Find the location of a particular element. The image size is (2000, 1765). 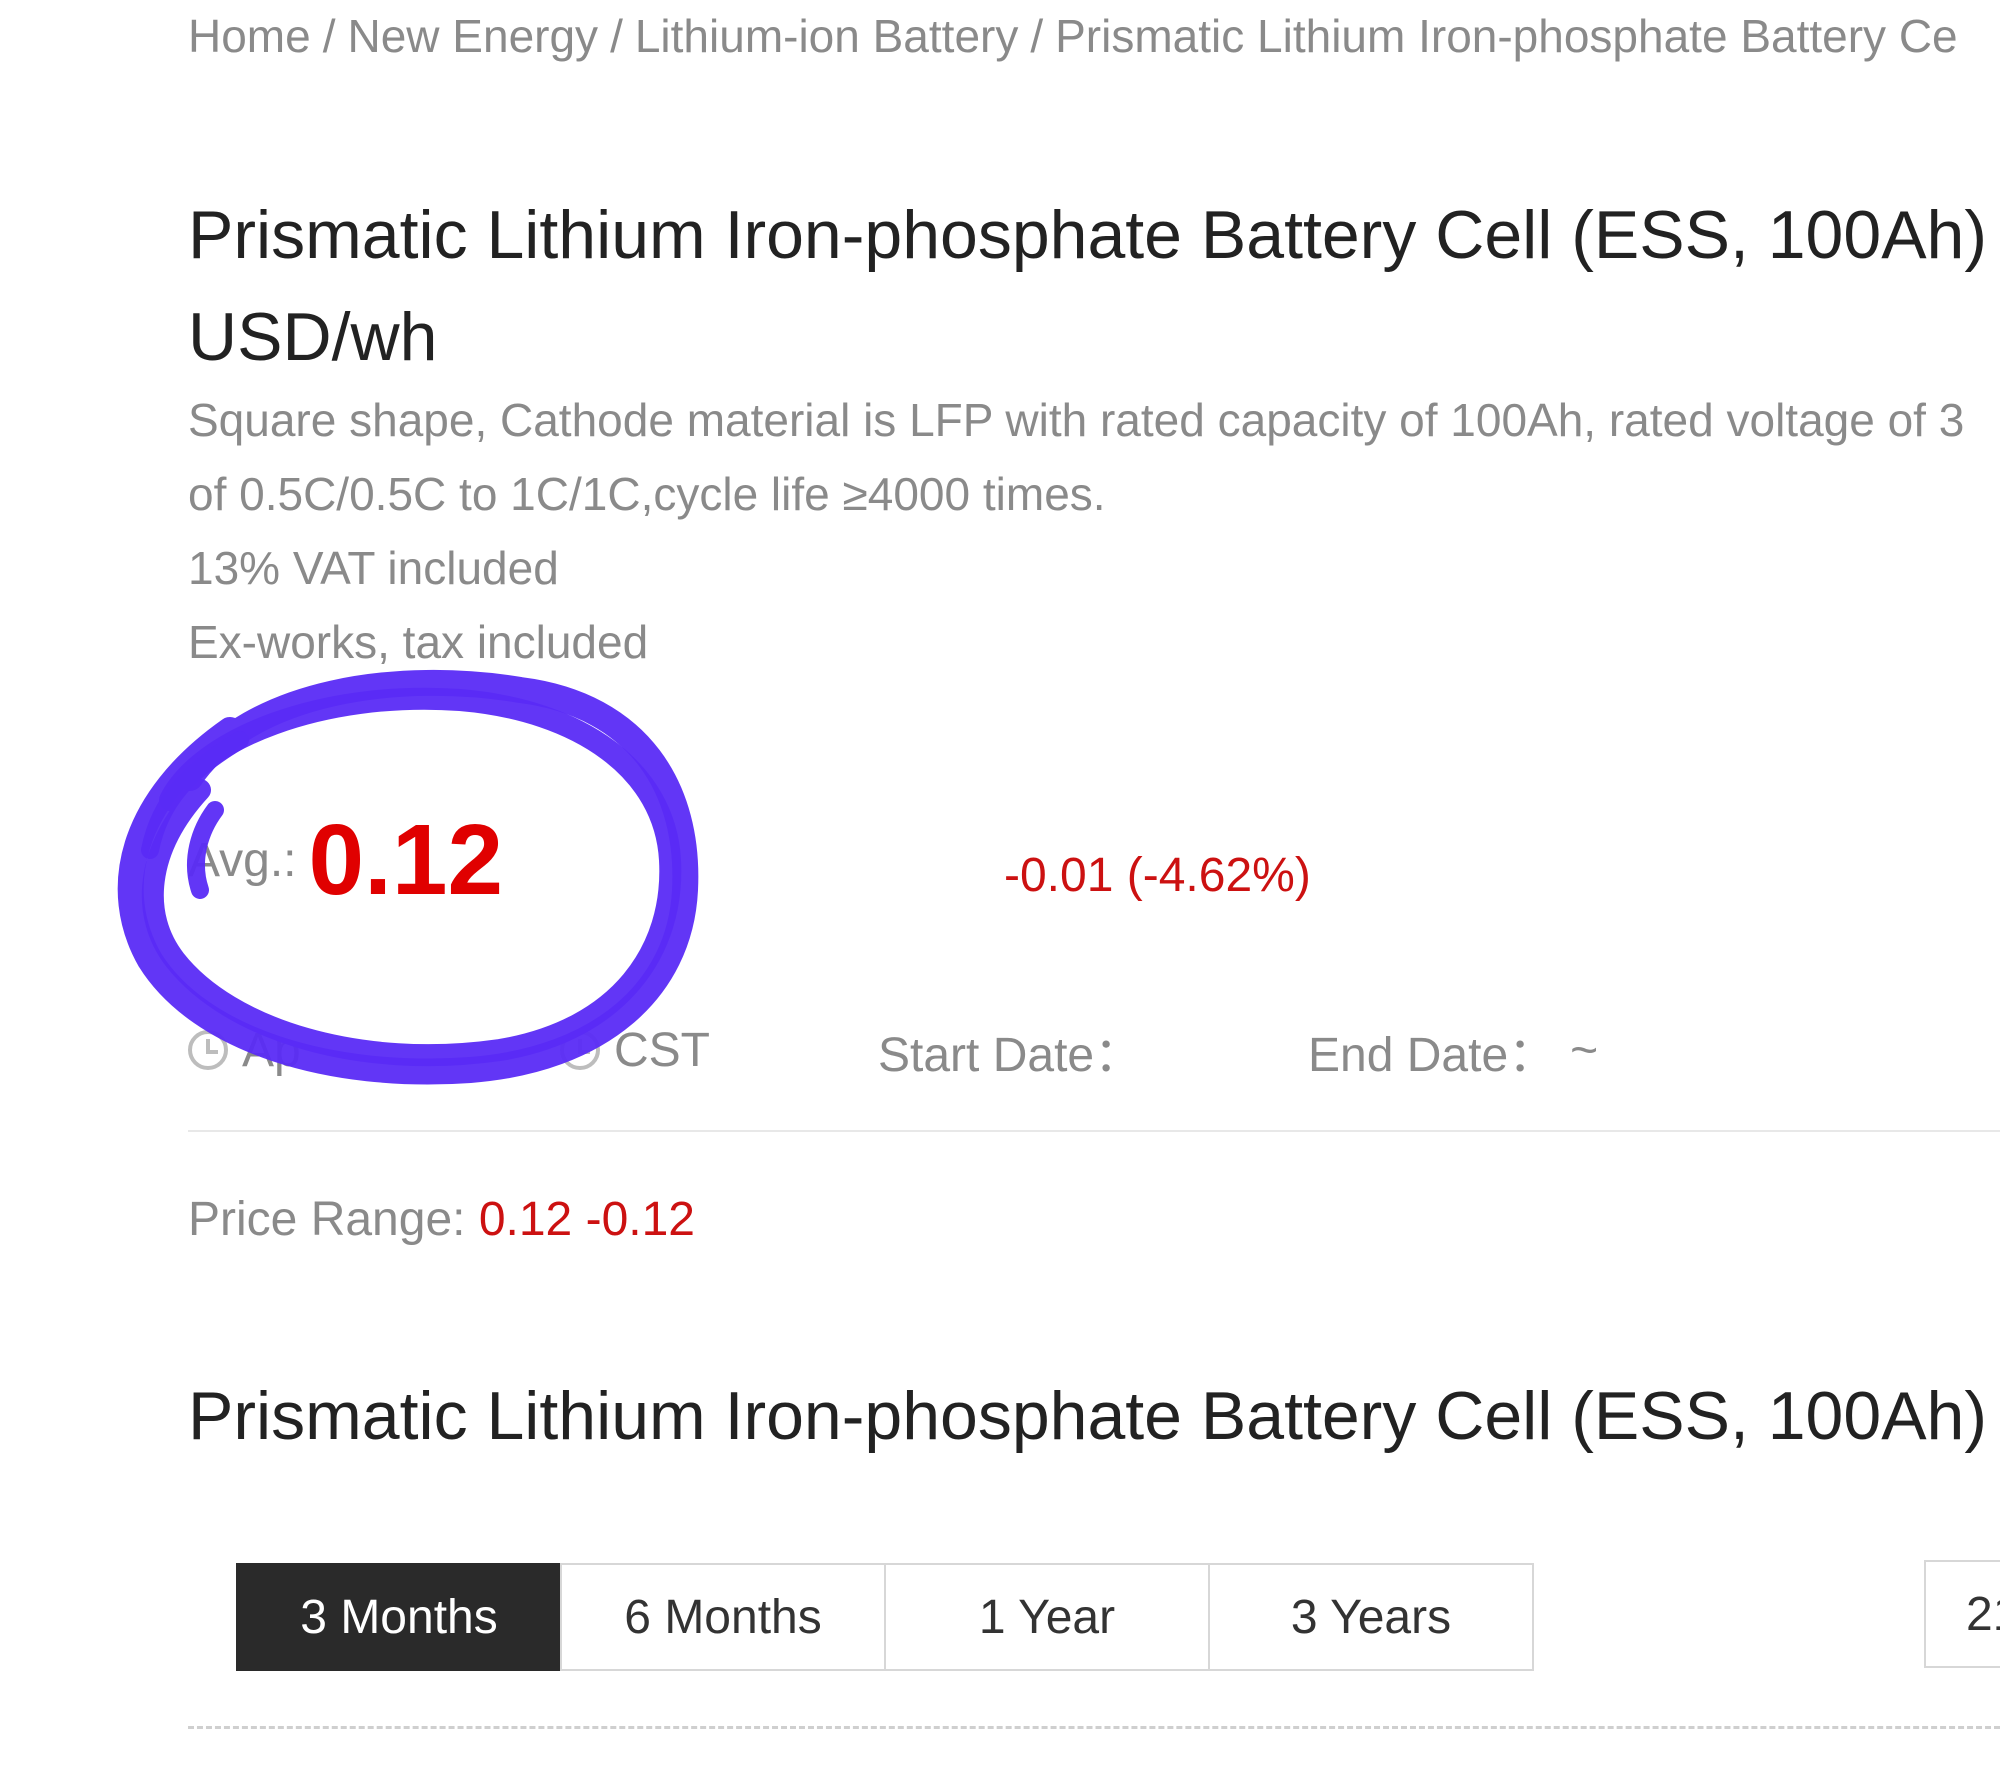

timezone: CST is located at coordinates (635, 1050).